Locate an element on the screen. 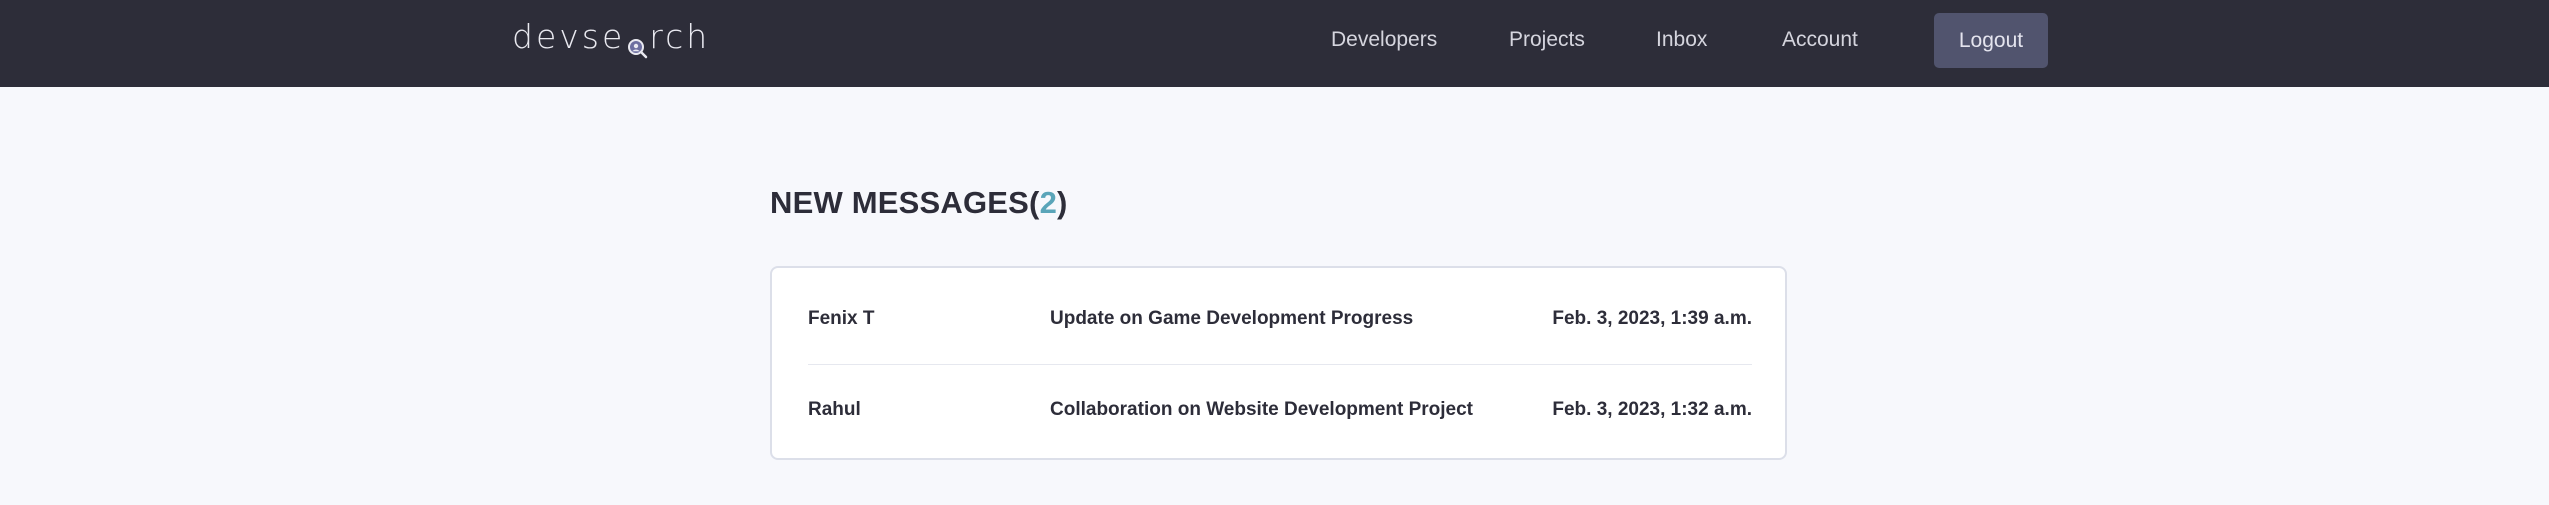 This screenshot has width=2549, height=505. page-title-text: NEW MESSAGES is located at coordinates (900, 202).